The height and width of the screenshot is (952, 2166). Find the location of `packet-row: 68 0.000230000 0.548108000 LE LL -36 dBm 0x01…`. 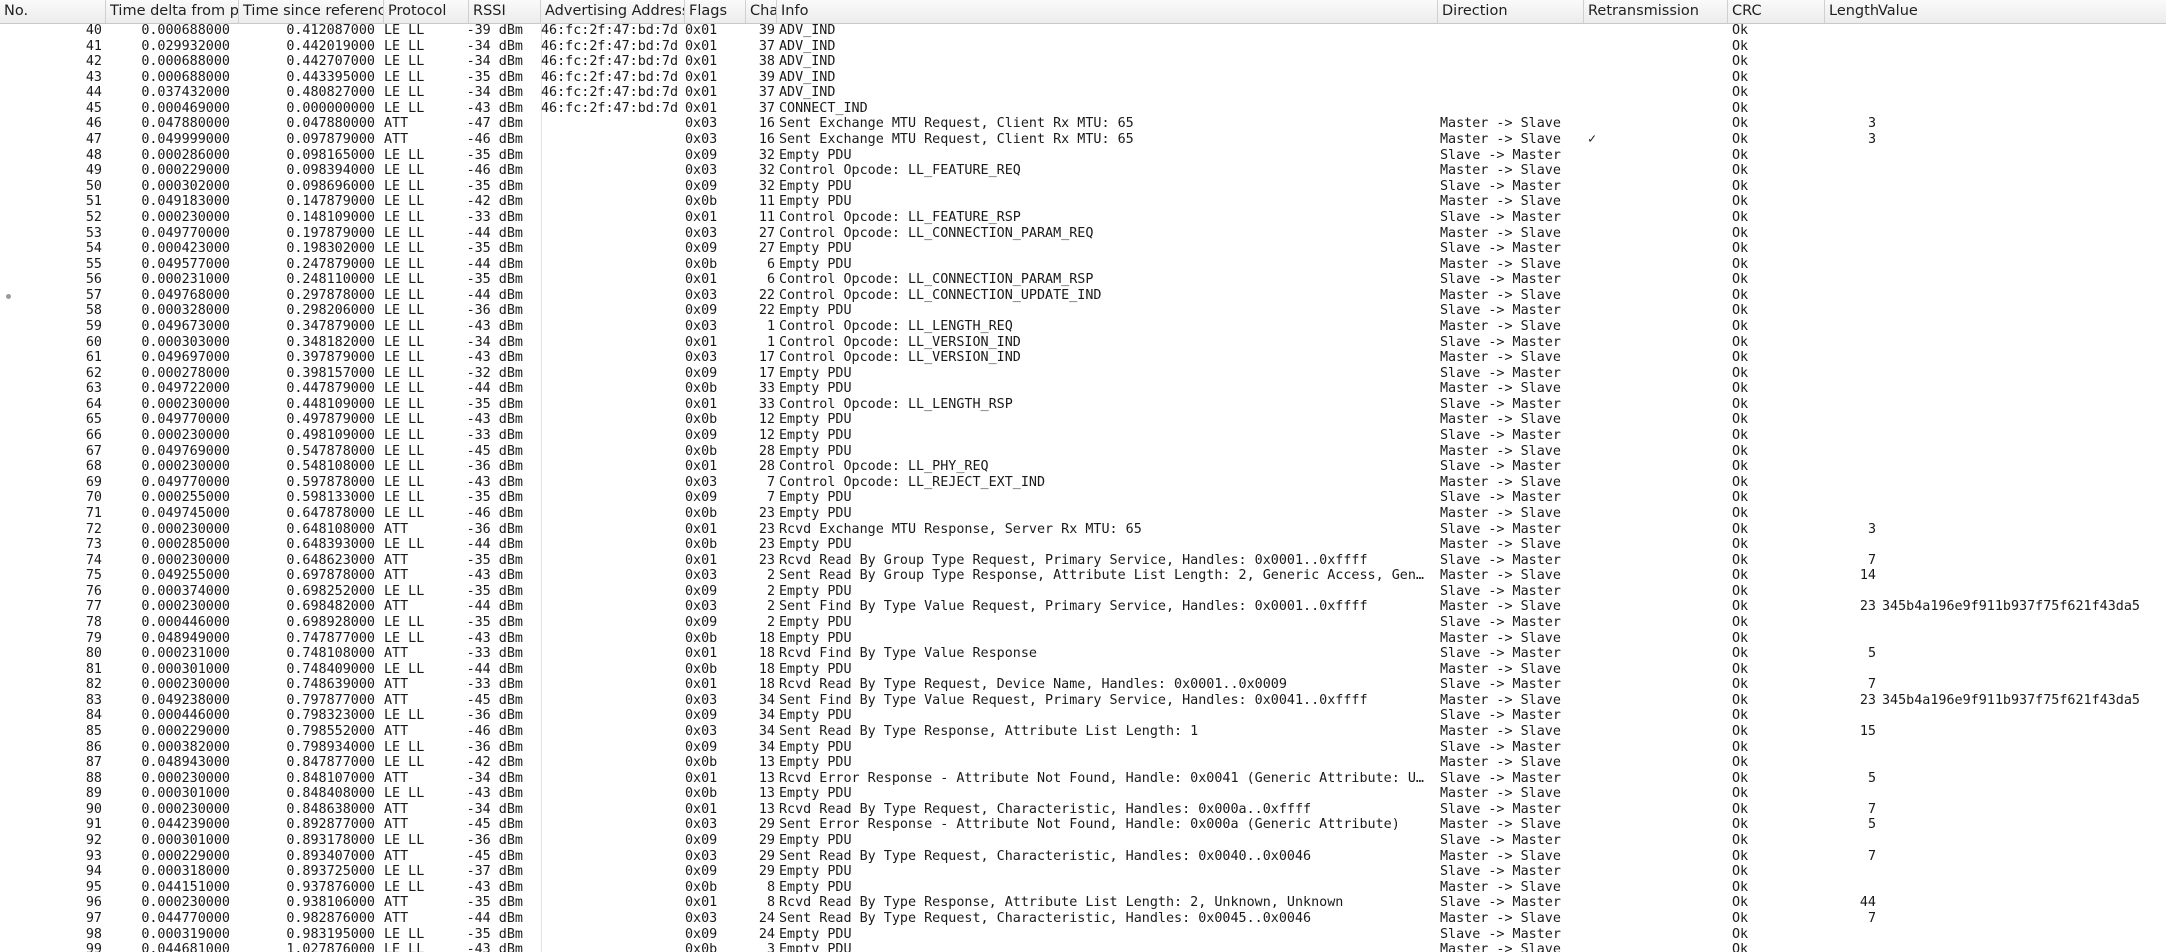

packet-row: 68 0.000230000 0.548108000 LE LL -36 dBm 0x01… is located at coordinates (1083, 467).